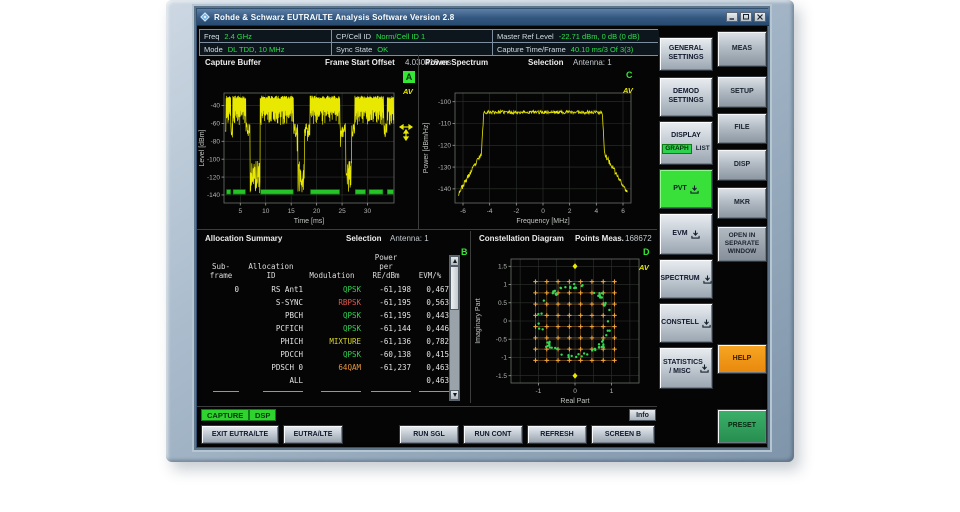 The image size is (960, 512). What do you see at coordinates (454, 288) in the screenshot?
I see `scrollbar-thumb` at bounding box center [454, 288].